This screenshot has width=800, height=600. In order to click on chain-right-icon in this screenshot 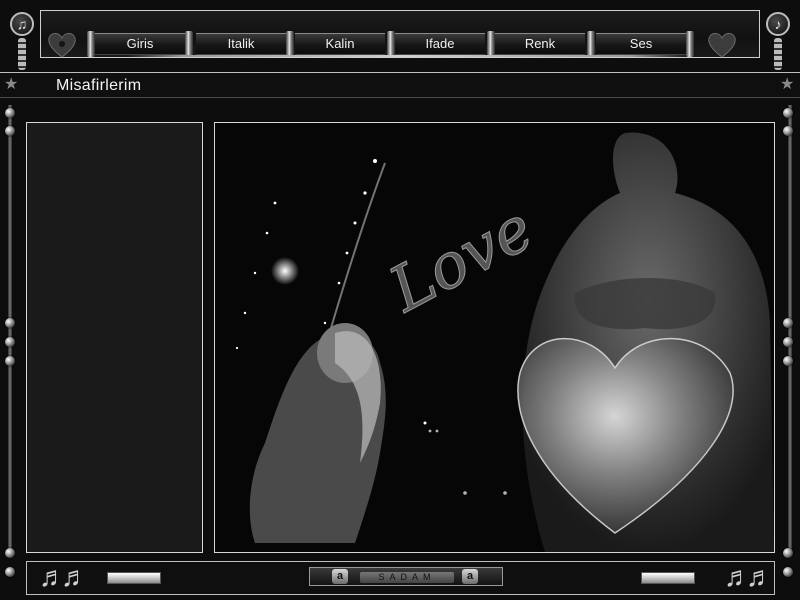, I will do `click(778, 54)`.